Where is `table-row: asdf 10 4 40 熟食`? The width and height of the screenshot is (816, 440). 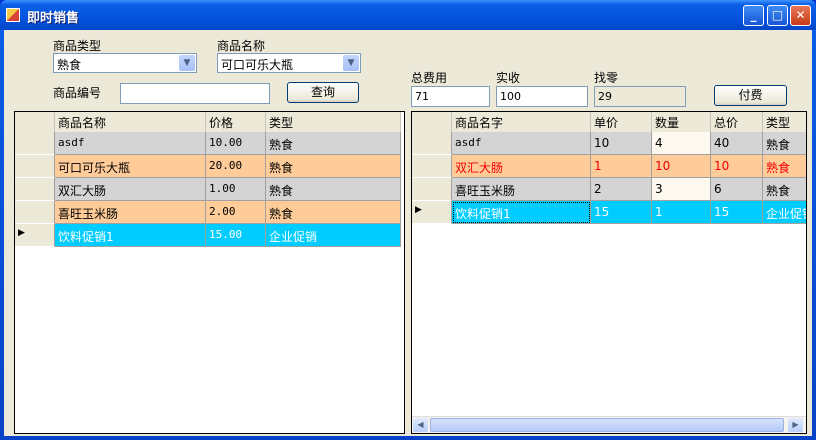 table-row: asdf 10 4 40 熟食 is located at coordinates (609, 143).